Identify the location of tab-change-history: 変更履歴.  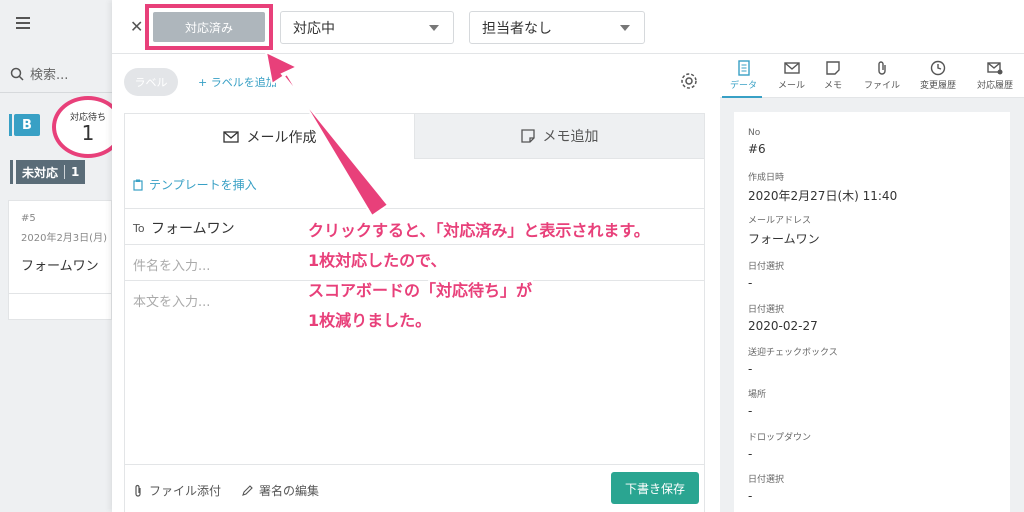
(938, 75).